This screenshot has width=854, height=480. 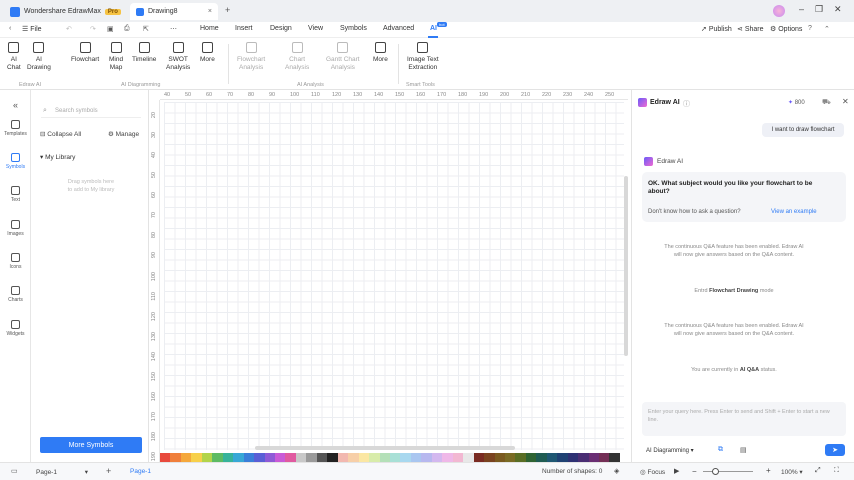 What do you see at coordinates (15, 128) in the screenshot?
I see `sidebar-item-templates: Templates` at bounding box center [15, 128].